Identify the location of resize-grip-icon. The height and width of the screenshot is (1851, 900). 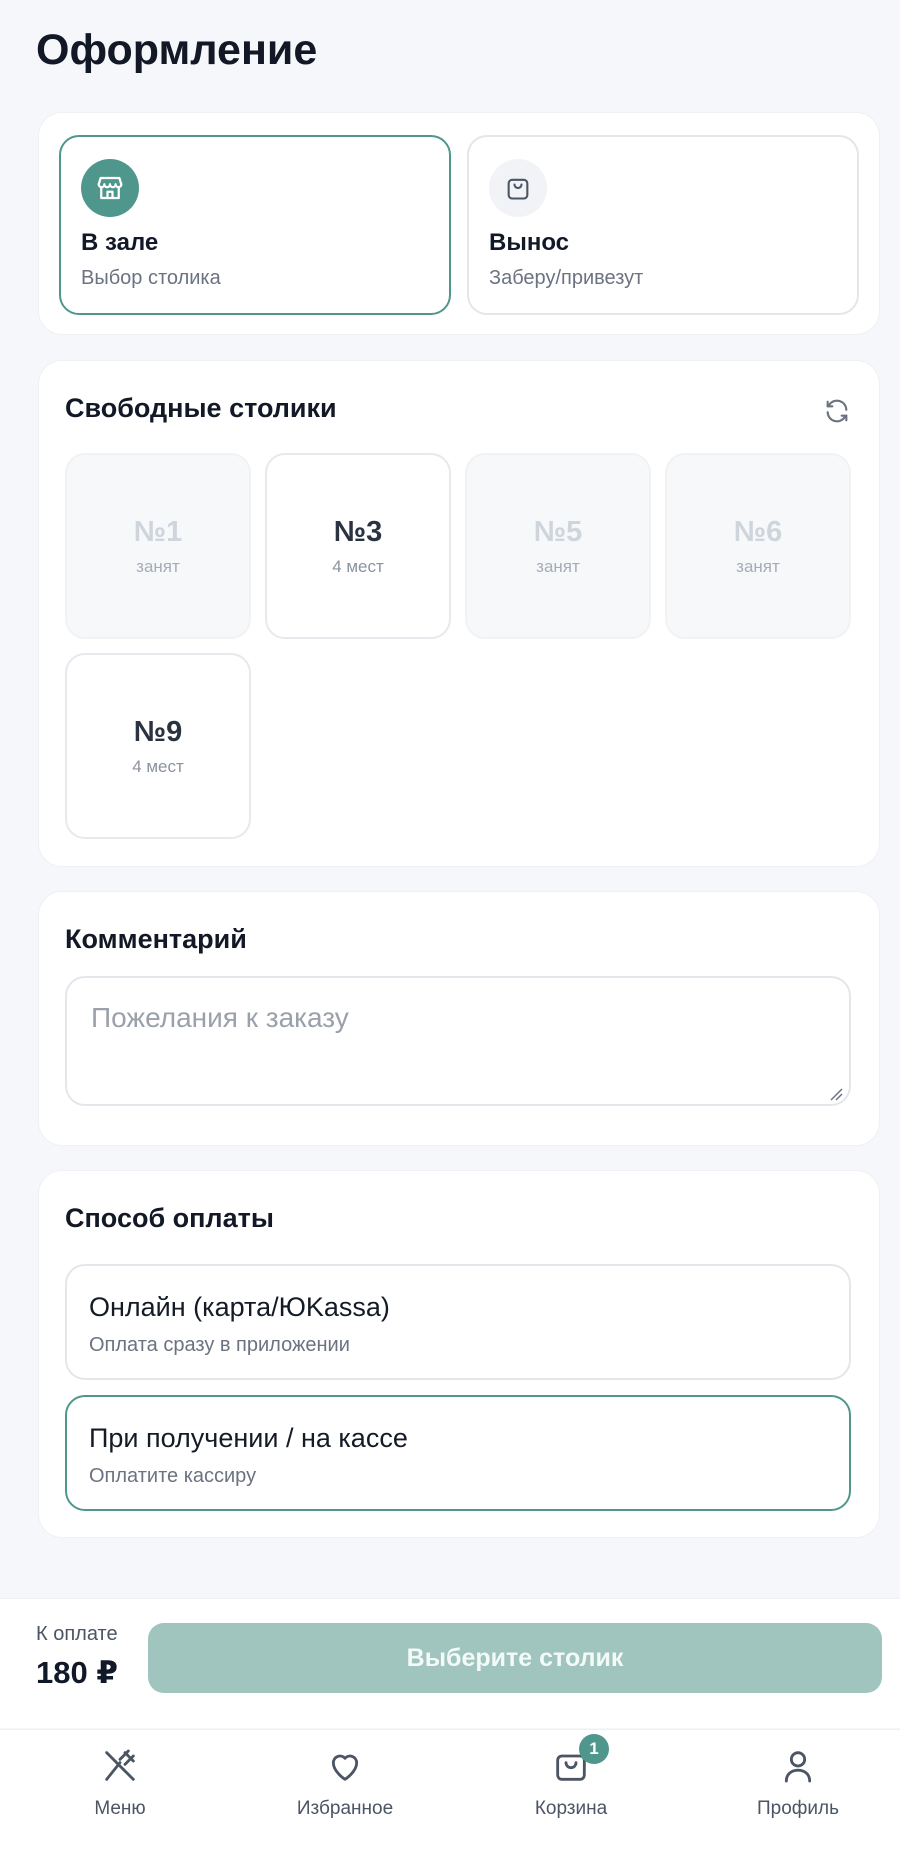
(836, 1094).